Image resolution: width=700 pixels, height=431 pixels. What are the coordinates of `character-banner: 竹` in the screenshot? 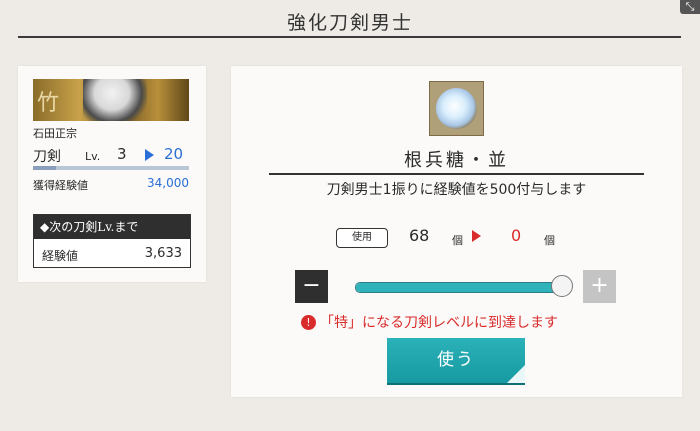 It's located at (111, 100).